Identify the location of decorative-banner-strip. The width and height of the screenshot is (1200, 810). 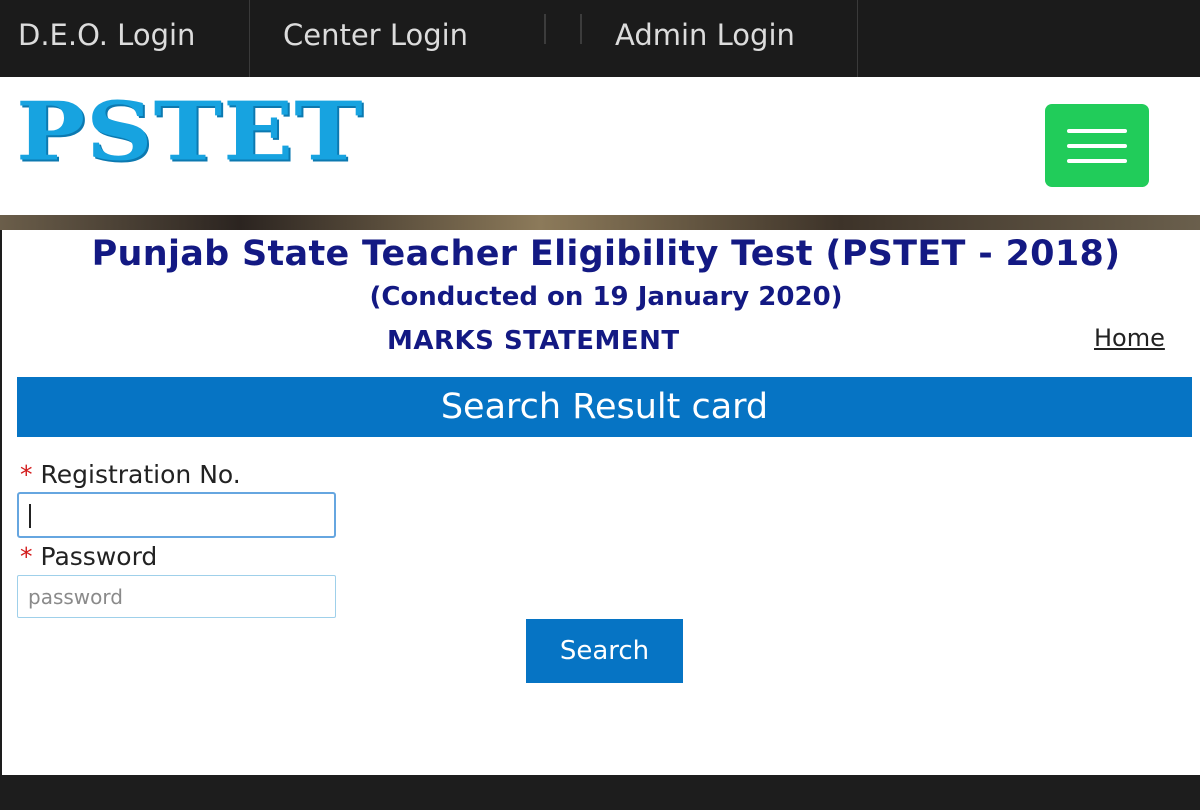
(600, 222).